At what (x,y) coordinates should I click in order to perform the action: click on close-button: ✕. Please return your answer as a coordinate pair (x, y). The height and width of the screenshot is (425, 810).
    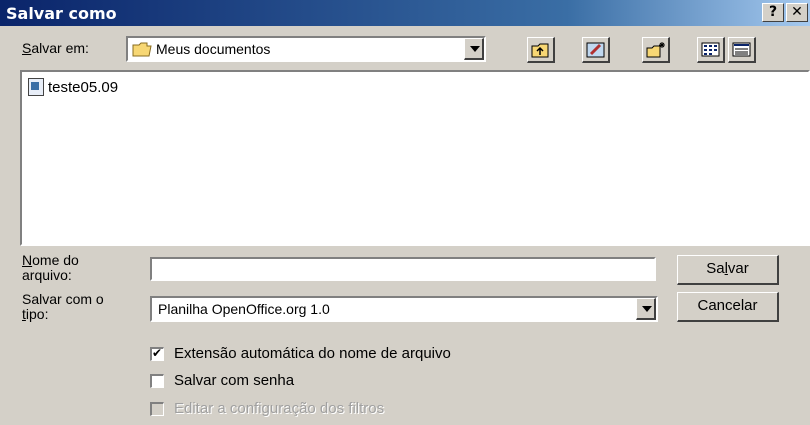
    Looking at the image, I should click on (797, 12).